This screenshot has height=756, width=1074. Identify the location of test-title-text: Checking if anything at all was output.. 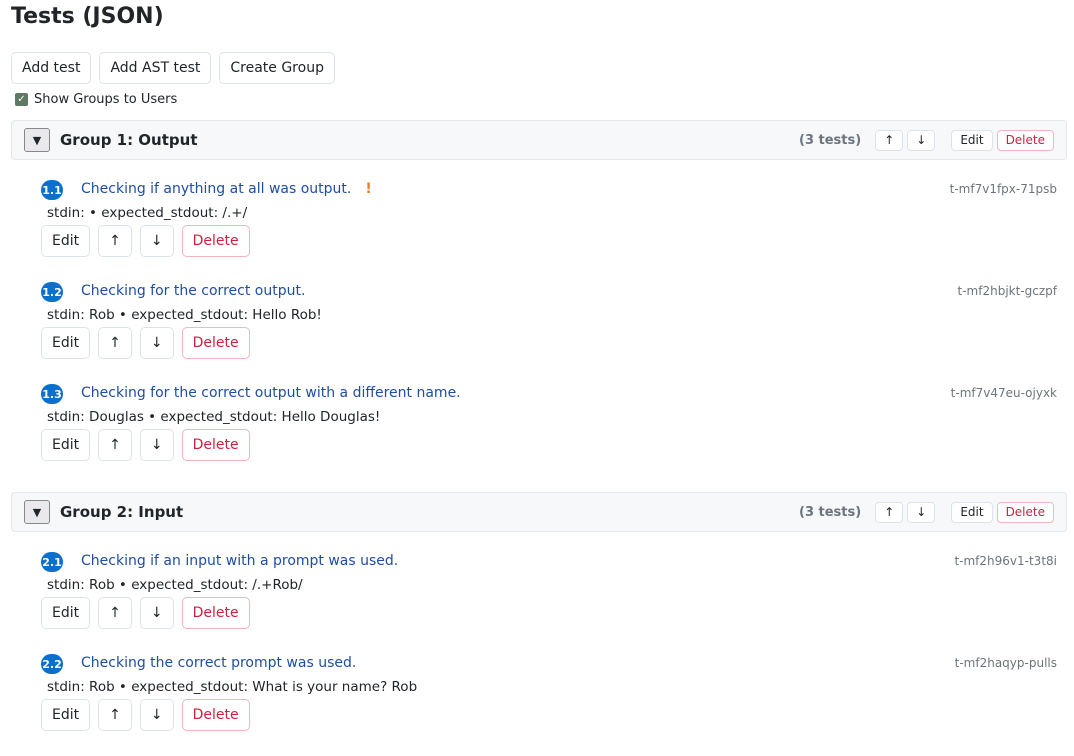
(216, 189).